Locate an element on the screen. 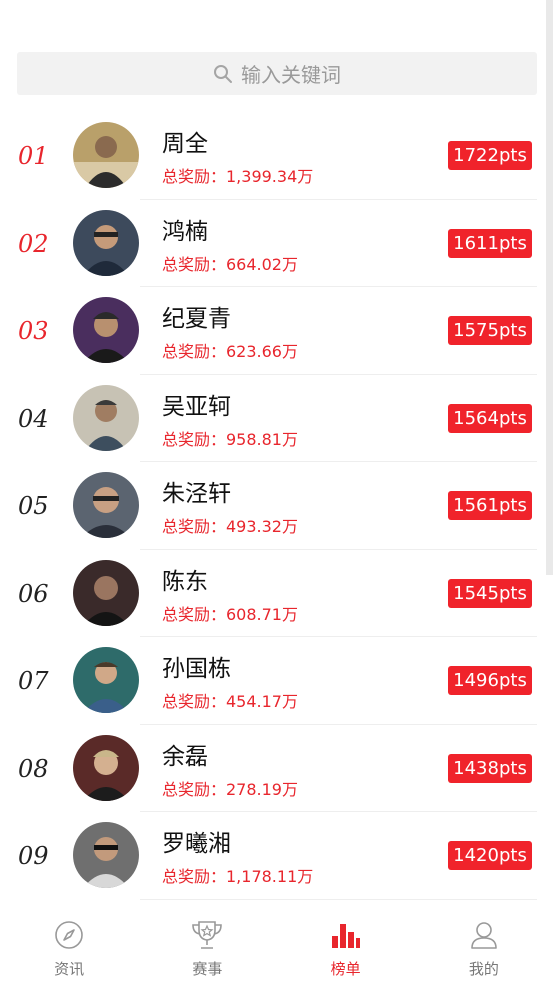 The width and height of the screenshot is (553, 983). total-prize: 总奖励：958.81万 is located at coordinates (230, 439).